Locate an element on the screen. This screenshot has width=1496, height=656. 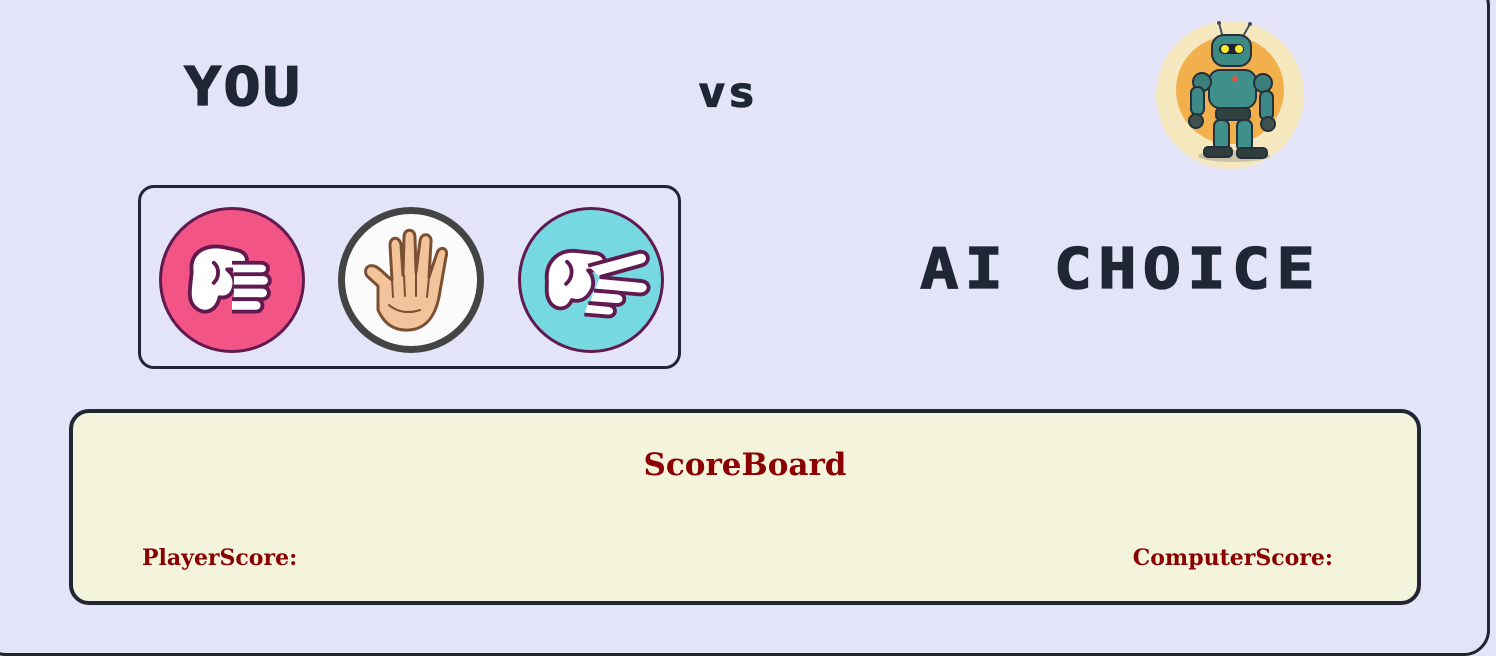
vs-title: vs is located at coordinates (727, 92).